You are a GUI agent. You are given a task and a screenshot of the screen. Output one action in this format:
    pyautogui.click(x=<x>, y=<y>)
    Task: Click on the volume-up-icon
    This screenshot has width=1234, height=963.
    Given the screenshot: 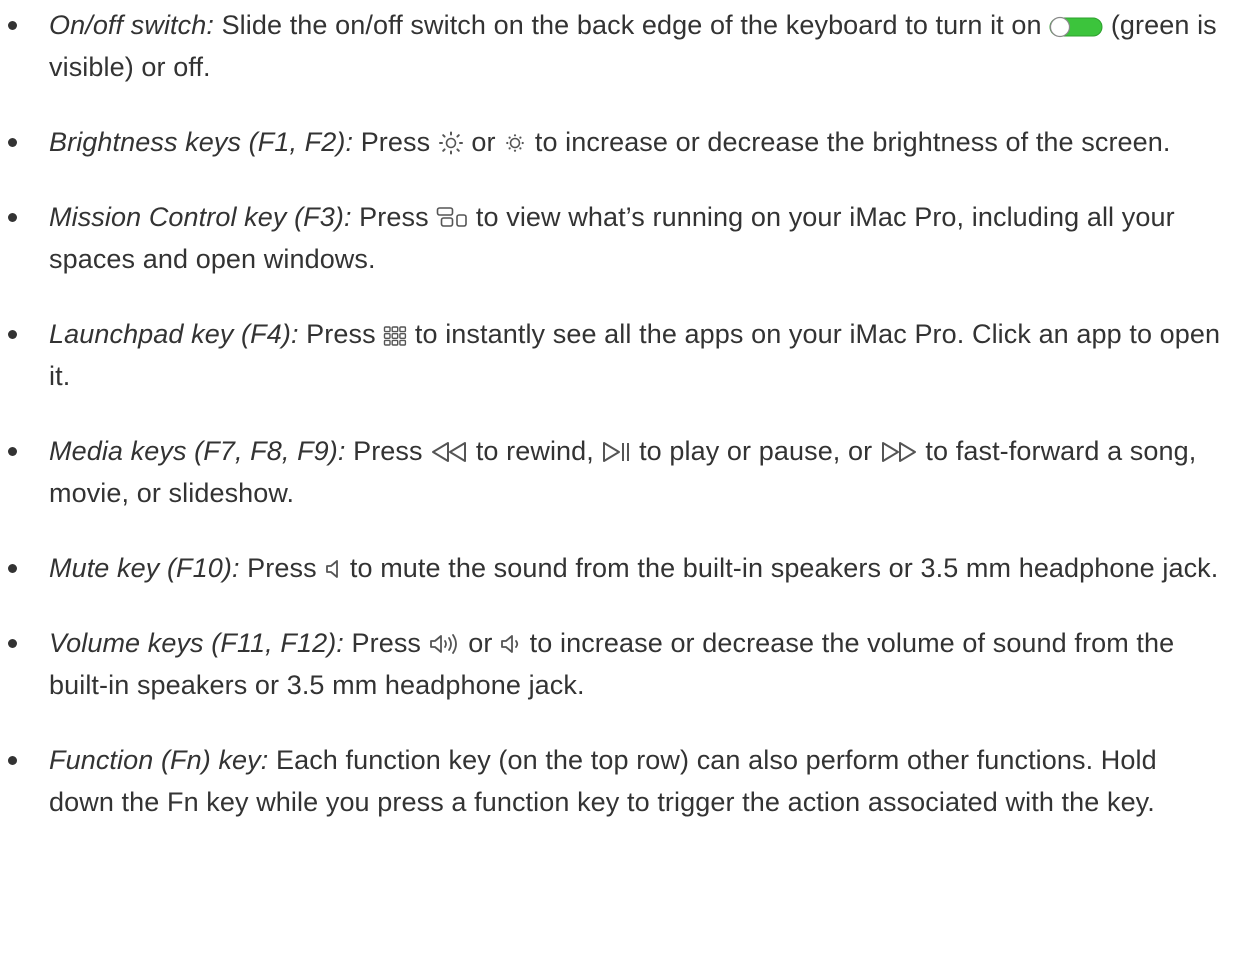 What is the action you would take?
    pyautogui.click(x=445, y=644)
    